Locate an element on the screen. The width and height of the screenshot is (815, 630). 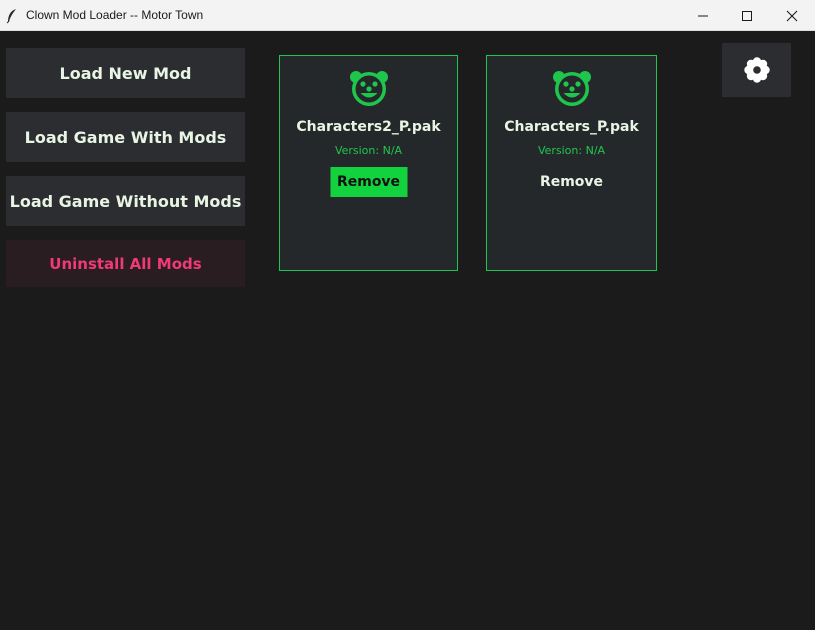
mod-card: Characters_P.pak Version: N/A Remove is located at coordinates (571, 163).